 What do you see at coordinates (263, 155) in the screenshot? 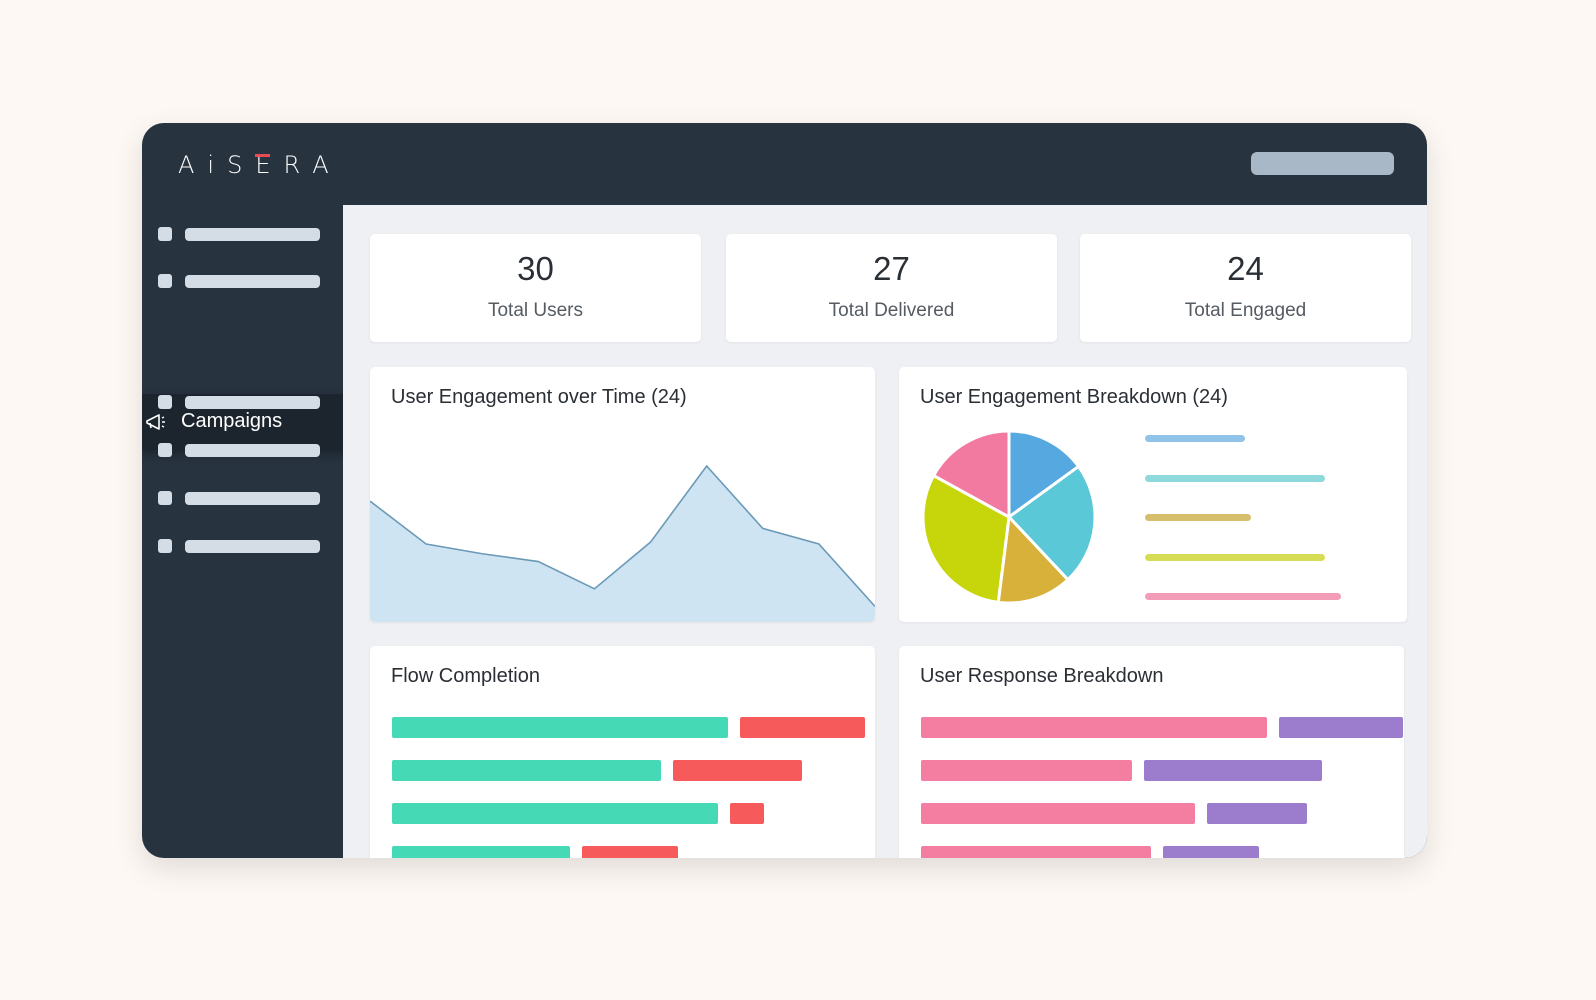
I see `logo-accent-bar` at bounding box center [263, 155].